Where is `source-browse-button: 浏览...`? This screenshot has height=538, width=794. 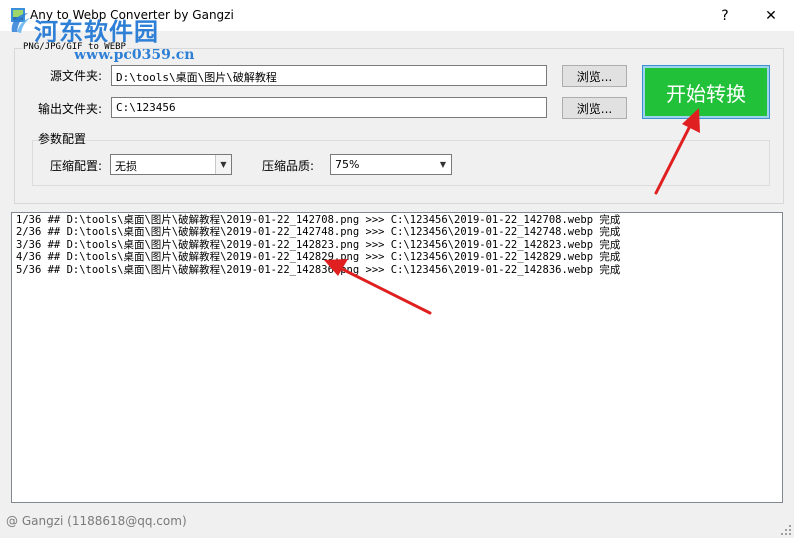
source-browse-button: 浏览... is located at coordinates (594, 76).